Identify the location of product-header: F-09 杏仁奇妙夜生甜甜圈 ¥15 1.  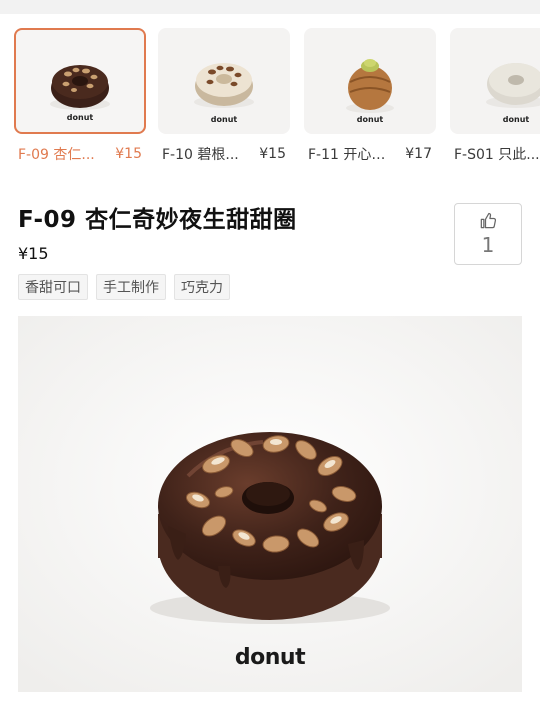
(270, 235).